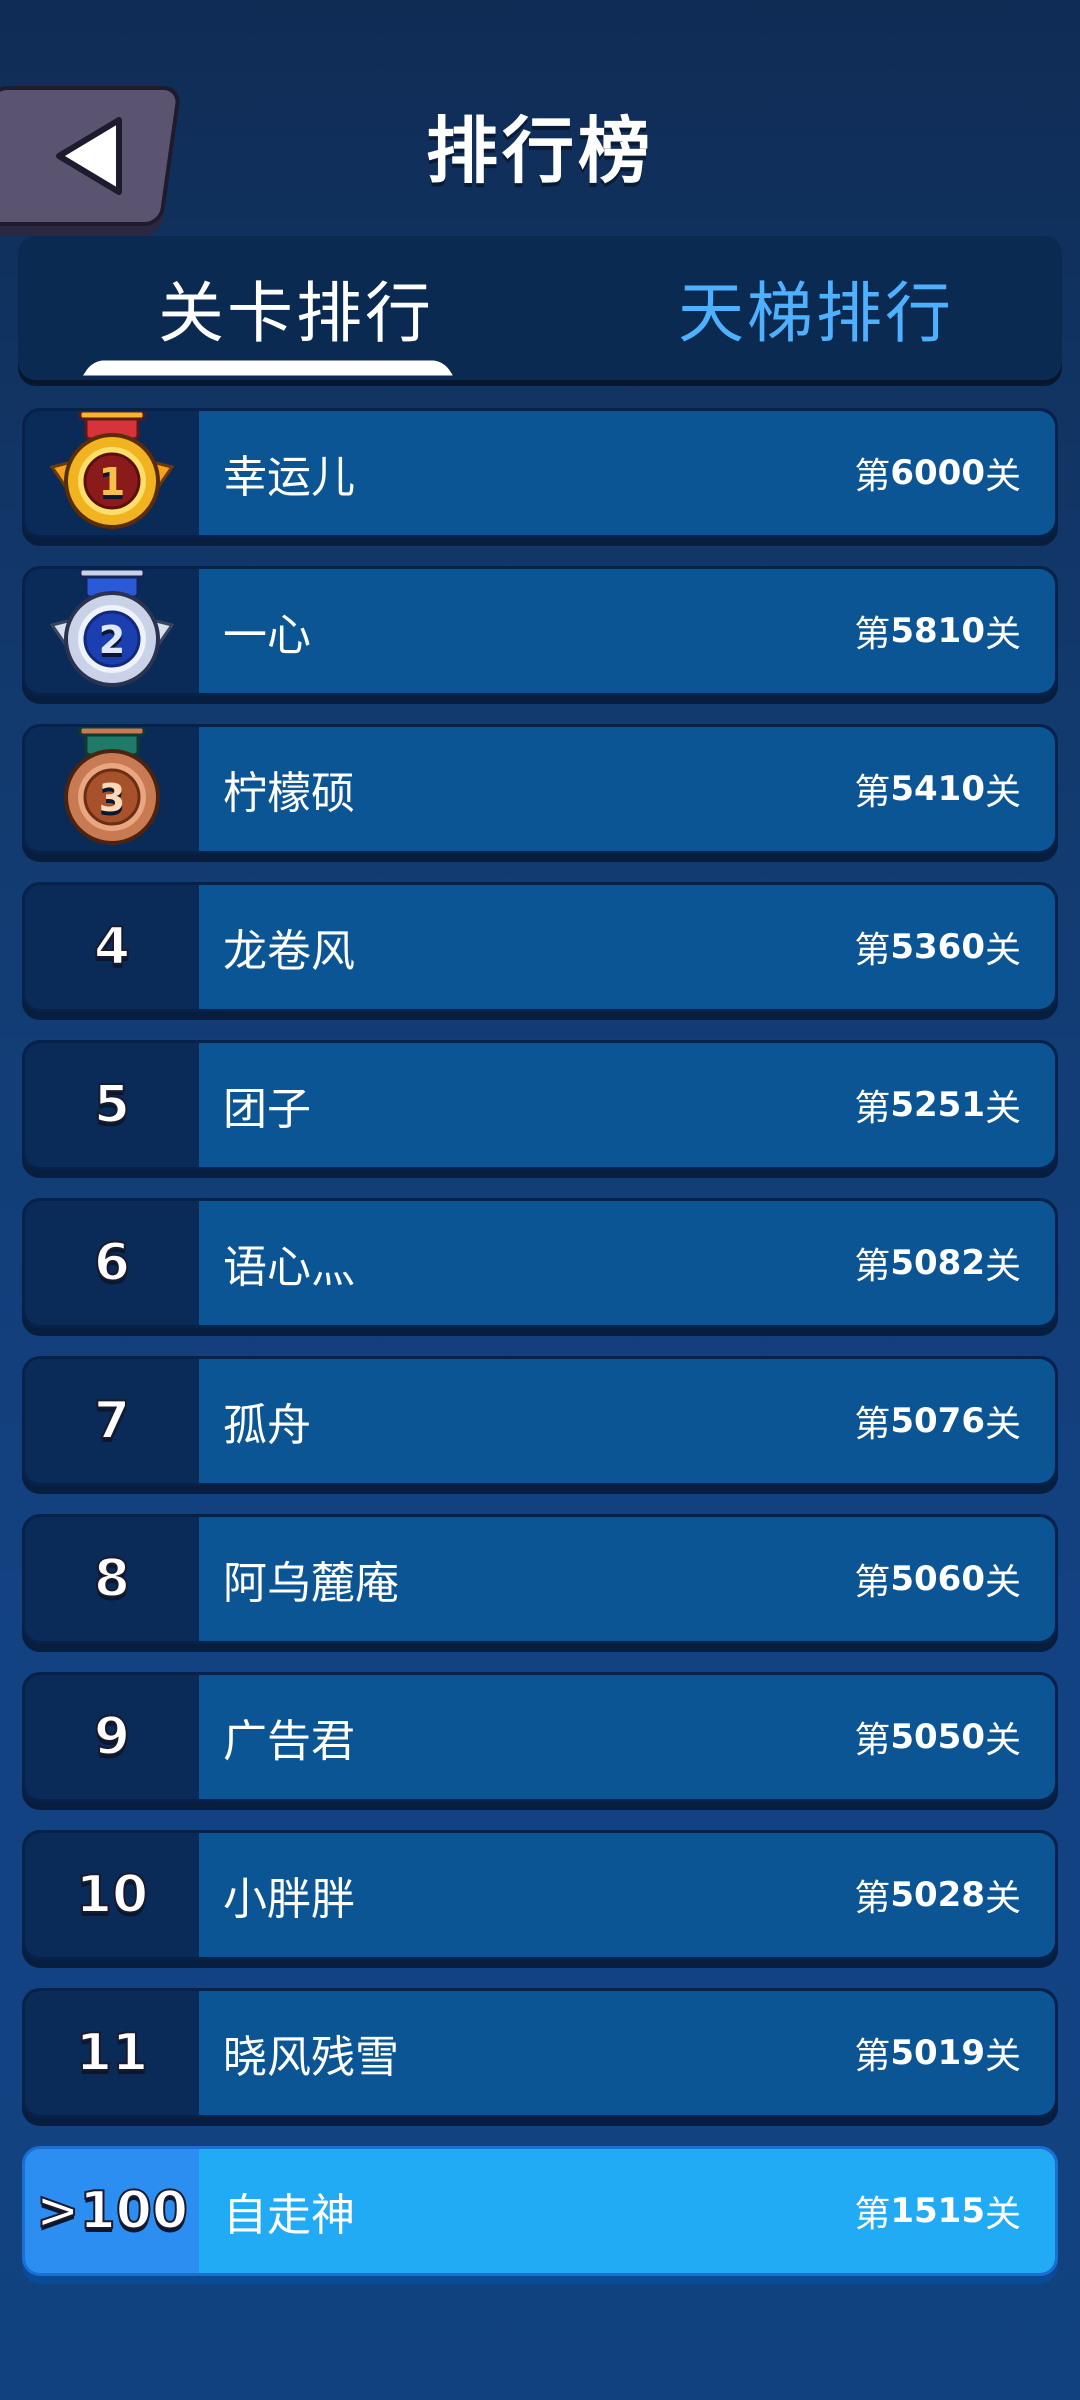 This screenshot has width=1080, height=2400. I want to click on rank-cell: 1, so click(112, 473).